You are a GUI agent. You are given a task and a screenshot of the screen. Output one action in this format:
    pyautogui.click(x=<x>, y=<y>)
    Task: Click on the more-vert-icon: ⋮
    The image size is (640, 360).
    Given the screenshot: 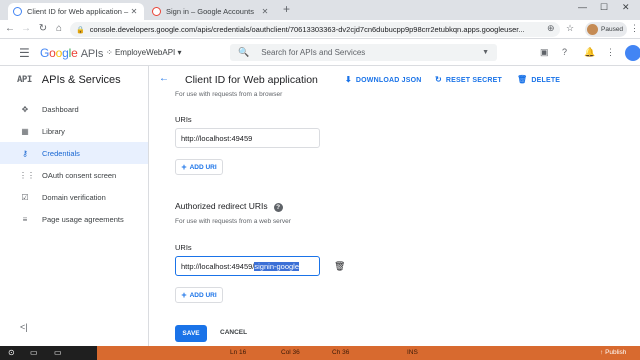 What is the action you would take?
    pyautogui.click(x=610, y=52)
    